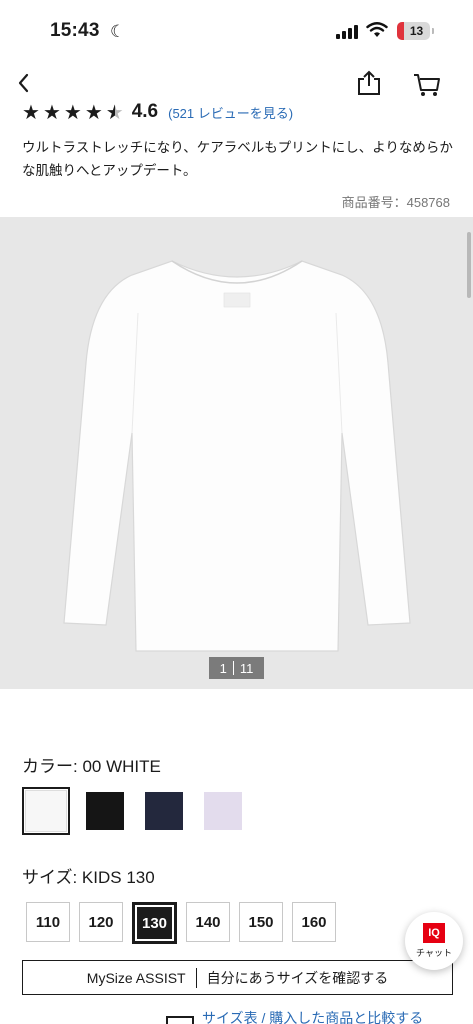  I want to click on chat-button: IQ チャット, so click(434, 941).